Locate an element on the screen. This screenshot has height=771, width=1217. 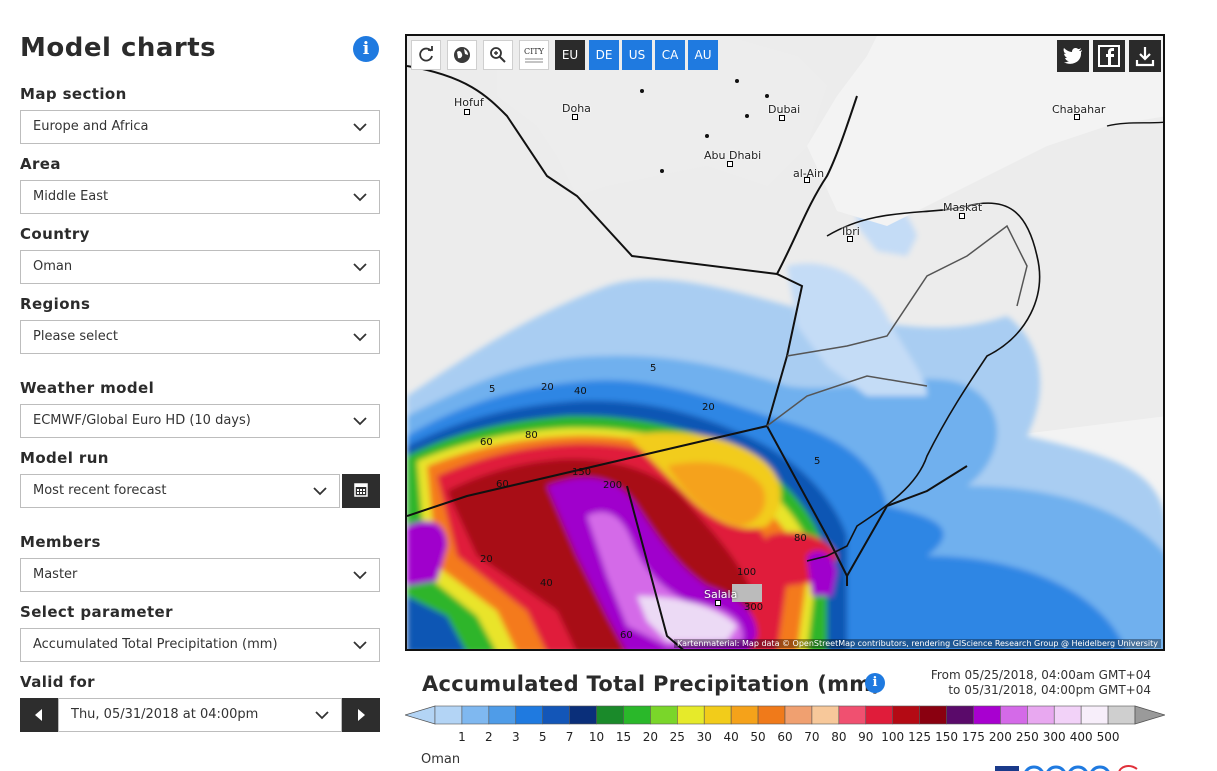
field-label: Select parameter is located at coordinates (96, 612).